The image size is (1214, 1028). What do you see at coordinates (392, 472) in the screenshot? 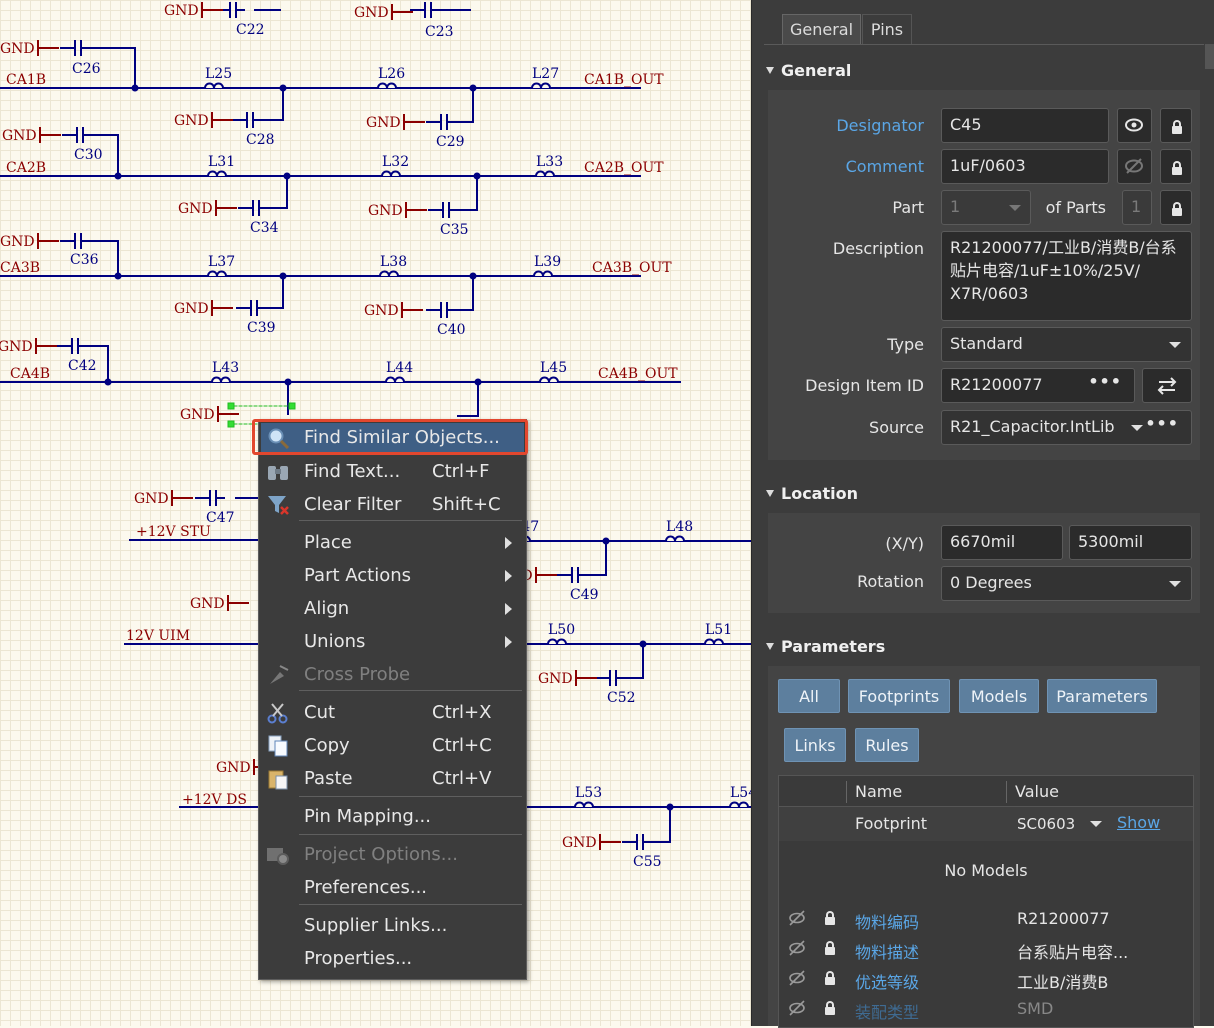
I see `menu-item-find-text: Find Text... Ctrl+F` at bounding box center [392, 472].